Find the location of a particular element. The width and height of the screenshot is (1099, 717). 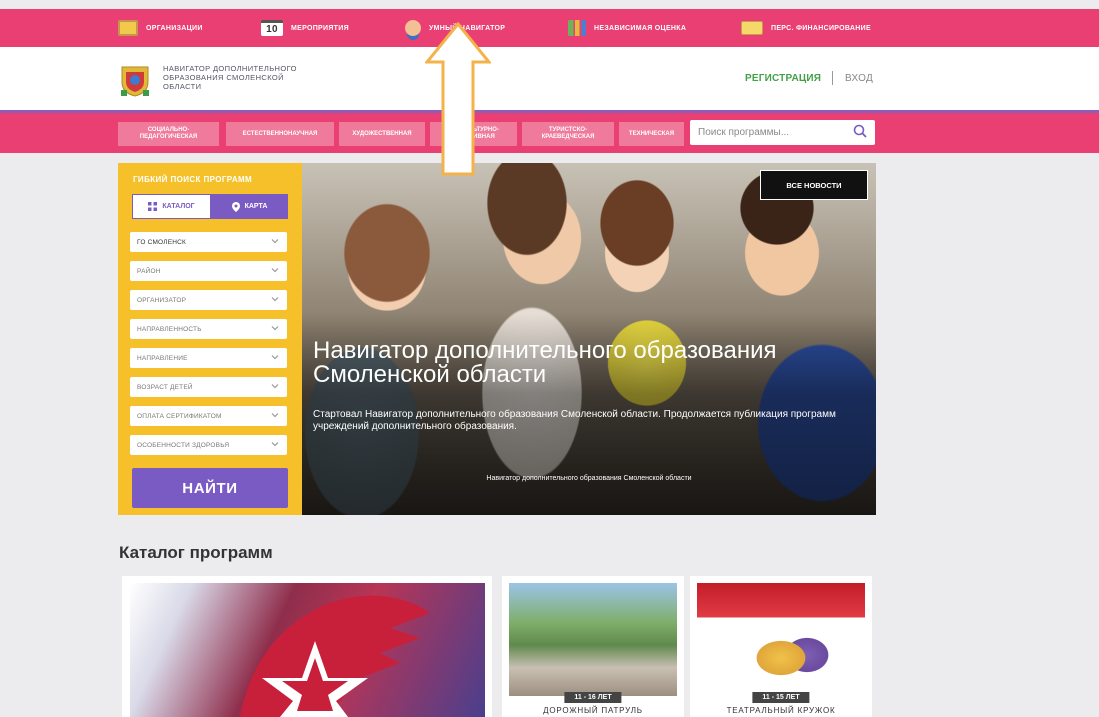

tab-technical: ТЕХНИЧЕСКАЯ is located at coordinates (651, 134).